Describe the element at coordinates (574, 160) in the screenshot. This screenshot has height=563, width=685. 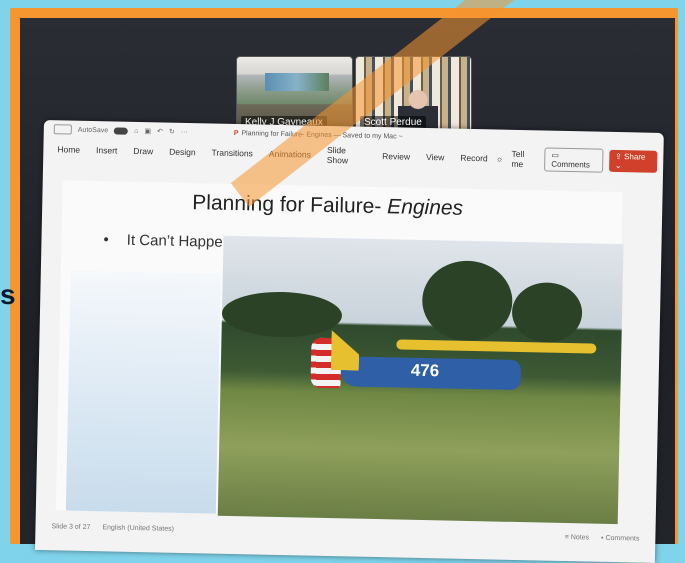
I see `comments-button: ▭ Comments` at that location.